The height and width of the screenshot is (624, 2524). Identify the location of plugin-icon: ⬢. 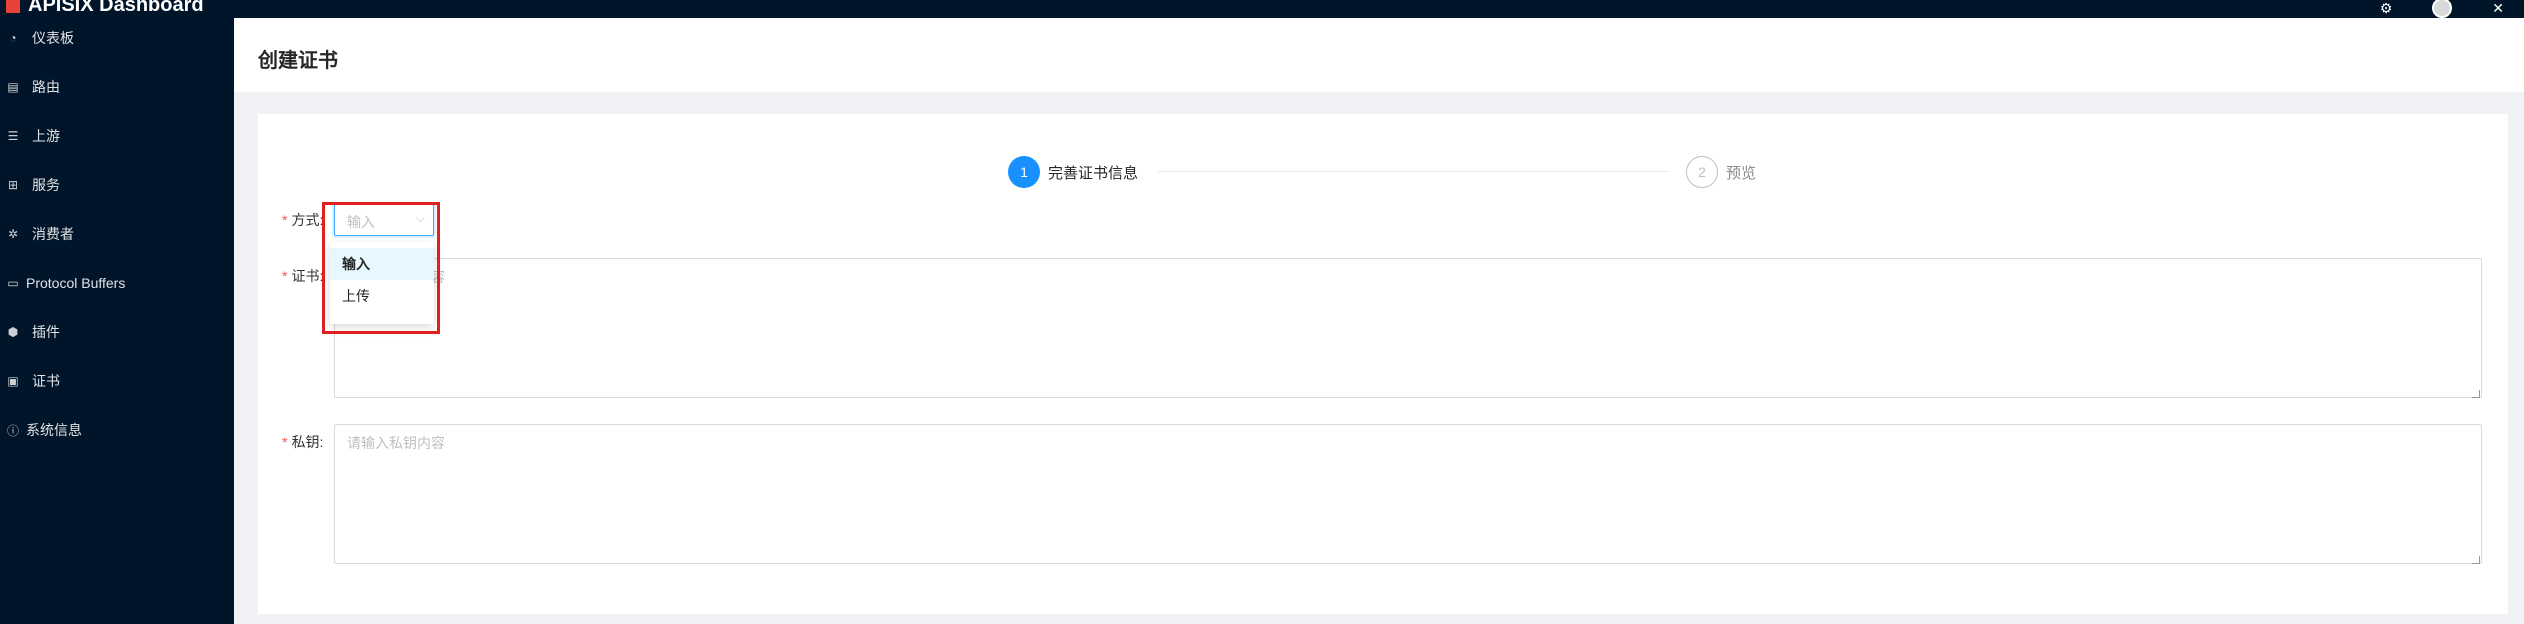
(13, 332).